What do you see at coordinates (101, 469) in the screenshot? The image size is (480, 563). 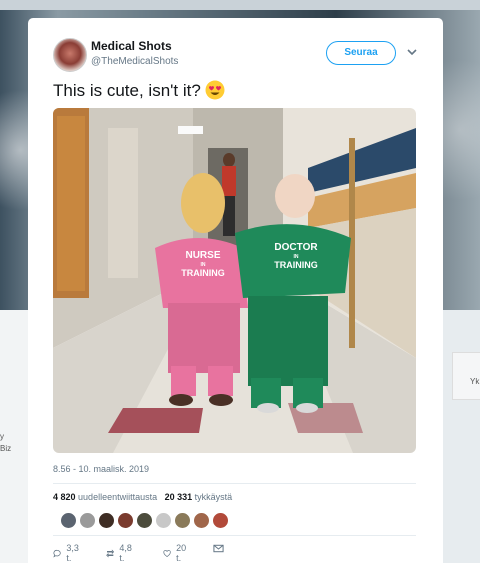 I see `tweet-timestamp: 8.56 - 10. maalisk. 2019` at bounding box center [101, 469].